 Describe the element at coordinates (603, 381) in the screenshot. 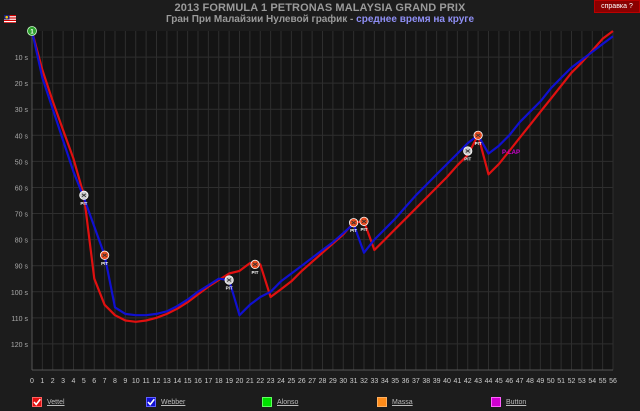

I see `x-tick-label: 55` at that location.